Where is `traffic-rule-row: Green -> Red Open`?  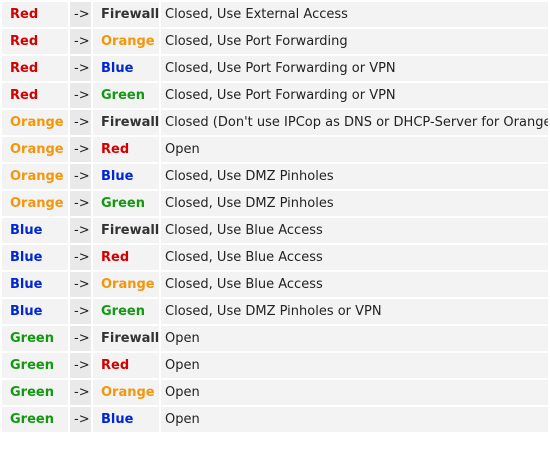
traffic-rule-row: Green -> Red Open is located at coordinates (275, 365).